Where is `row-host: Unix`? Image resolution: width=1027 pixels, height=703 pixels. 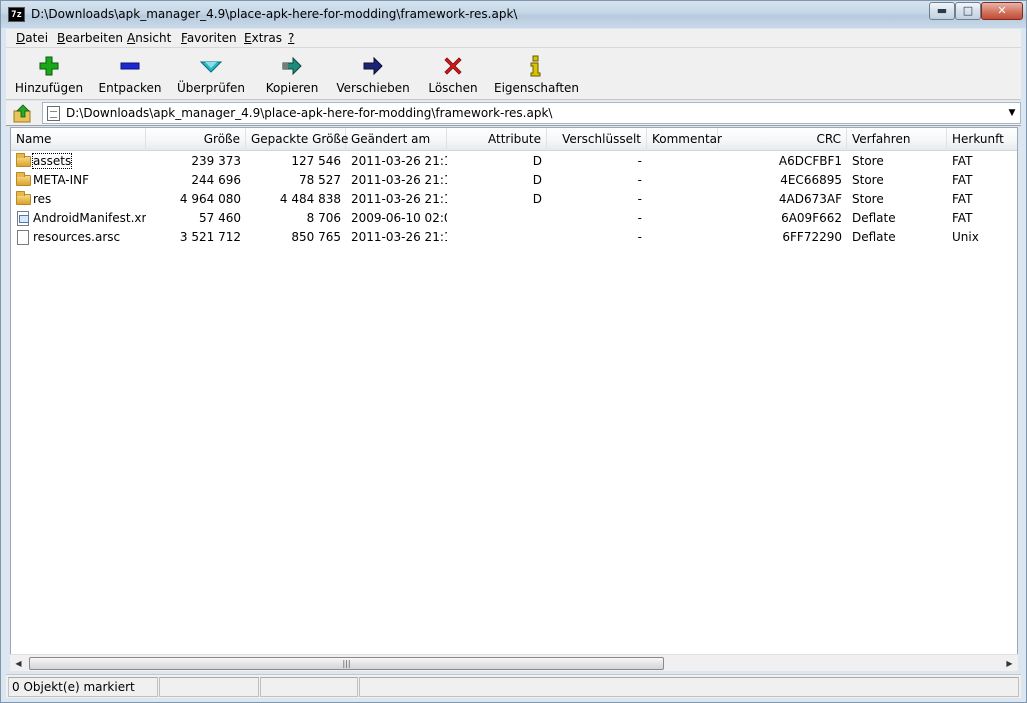
row-host: Unix is located at coordinates (965, 237).